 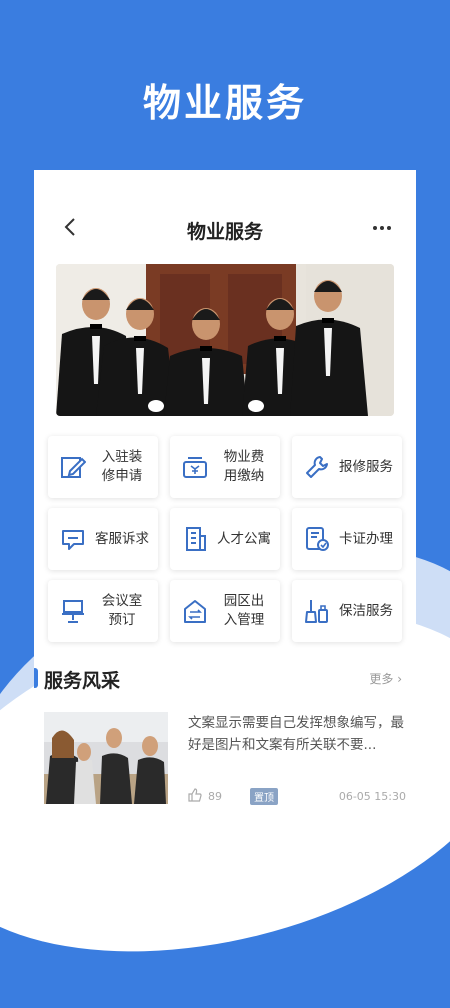 I want to click on meeting-room-icon, so click(x=73, y=611).